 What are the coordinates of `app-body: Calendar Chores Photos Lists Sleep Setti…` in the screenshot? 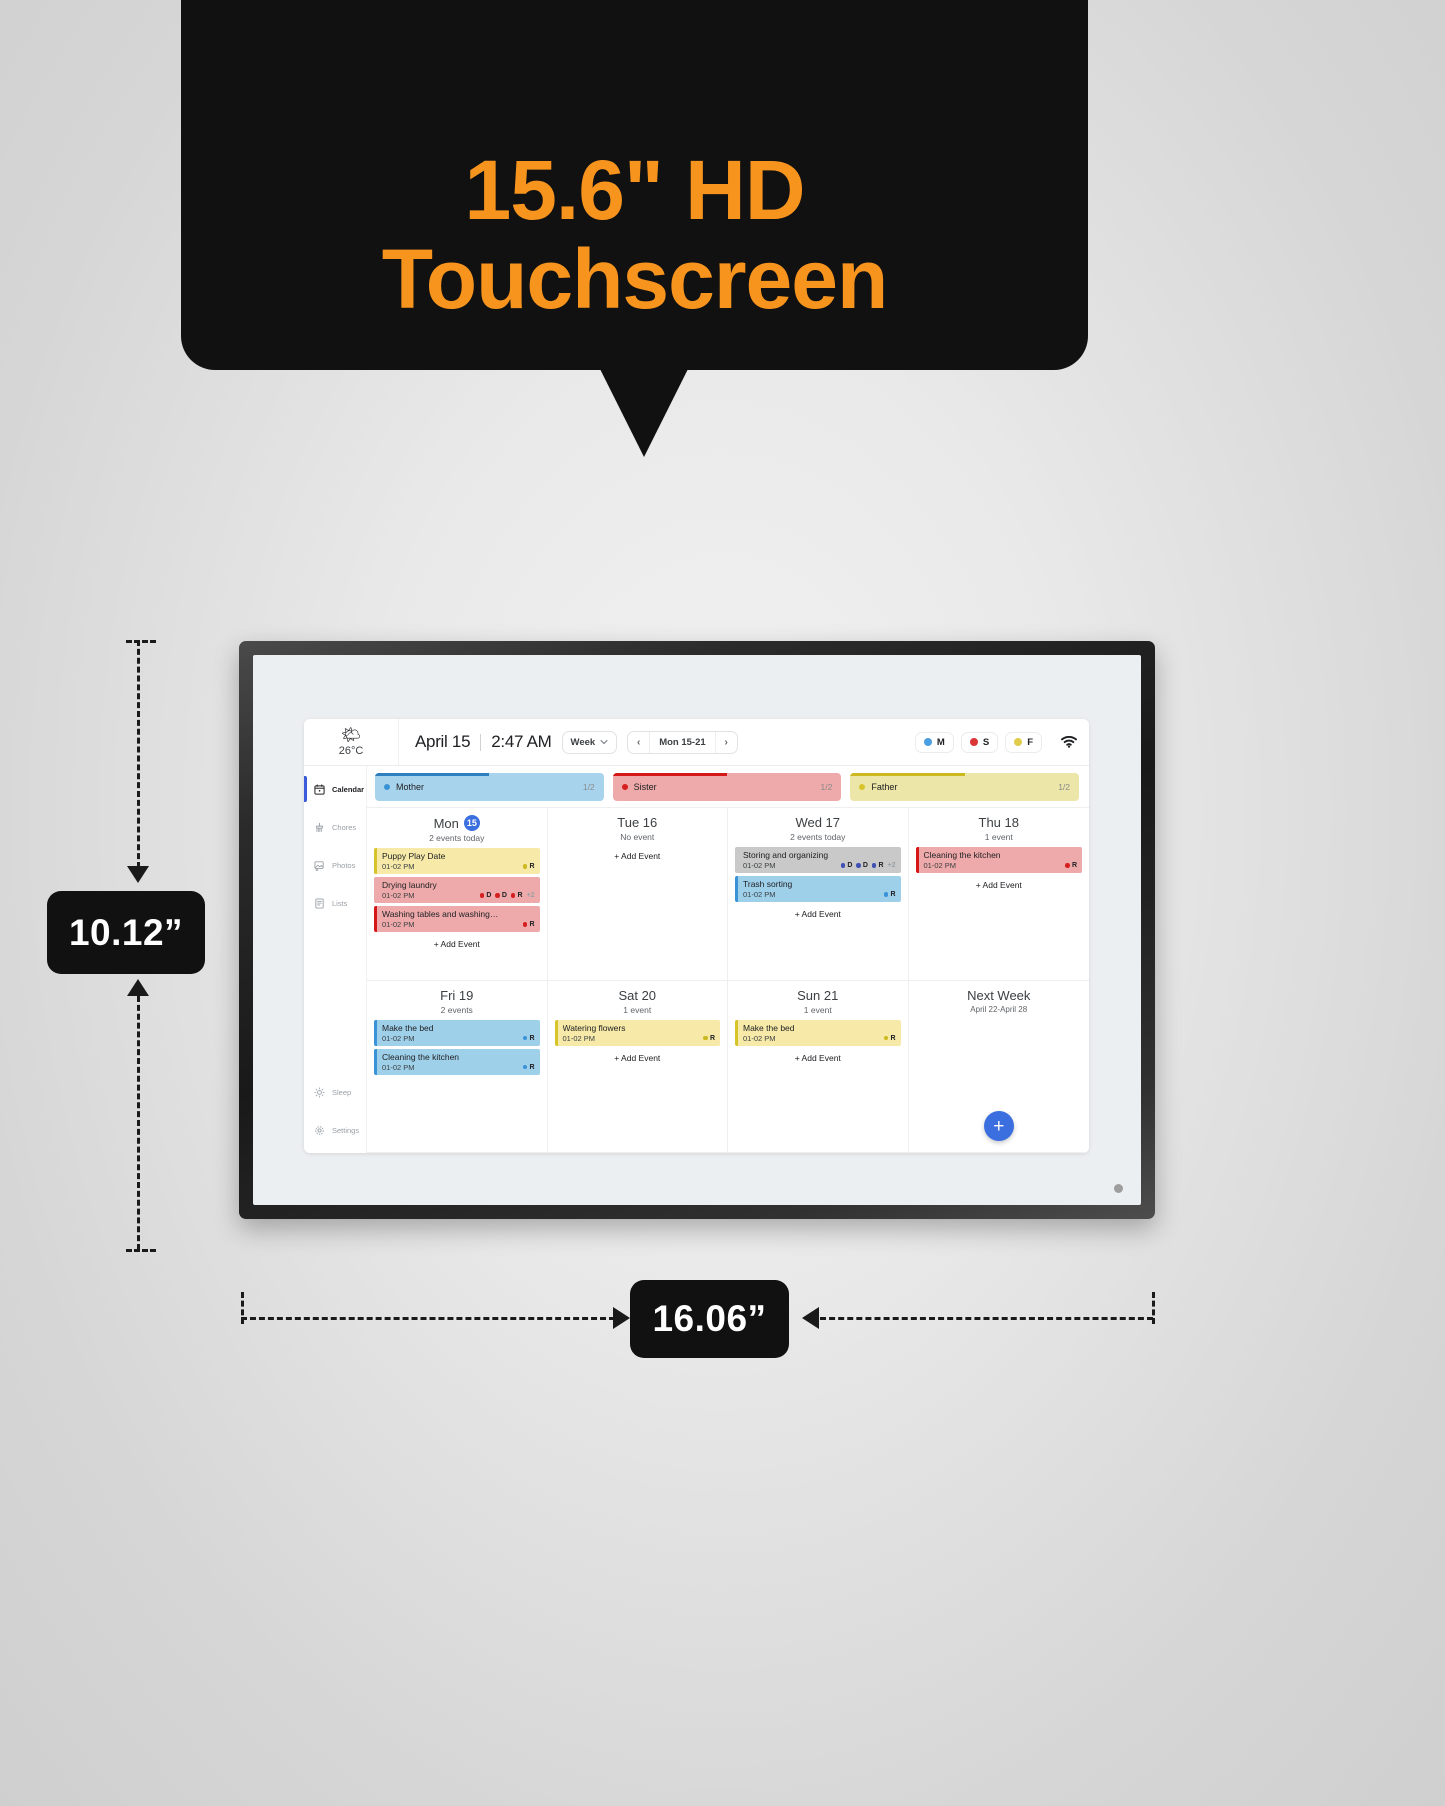 It's located at (696, 959).